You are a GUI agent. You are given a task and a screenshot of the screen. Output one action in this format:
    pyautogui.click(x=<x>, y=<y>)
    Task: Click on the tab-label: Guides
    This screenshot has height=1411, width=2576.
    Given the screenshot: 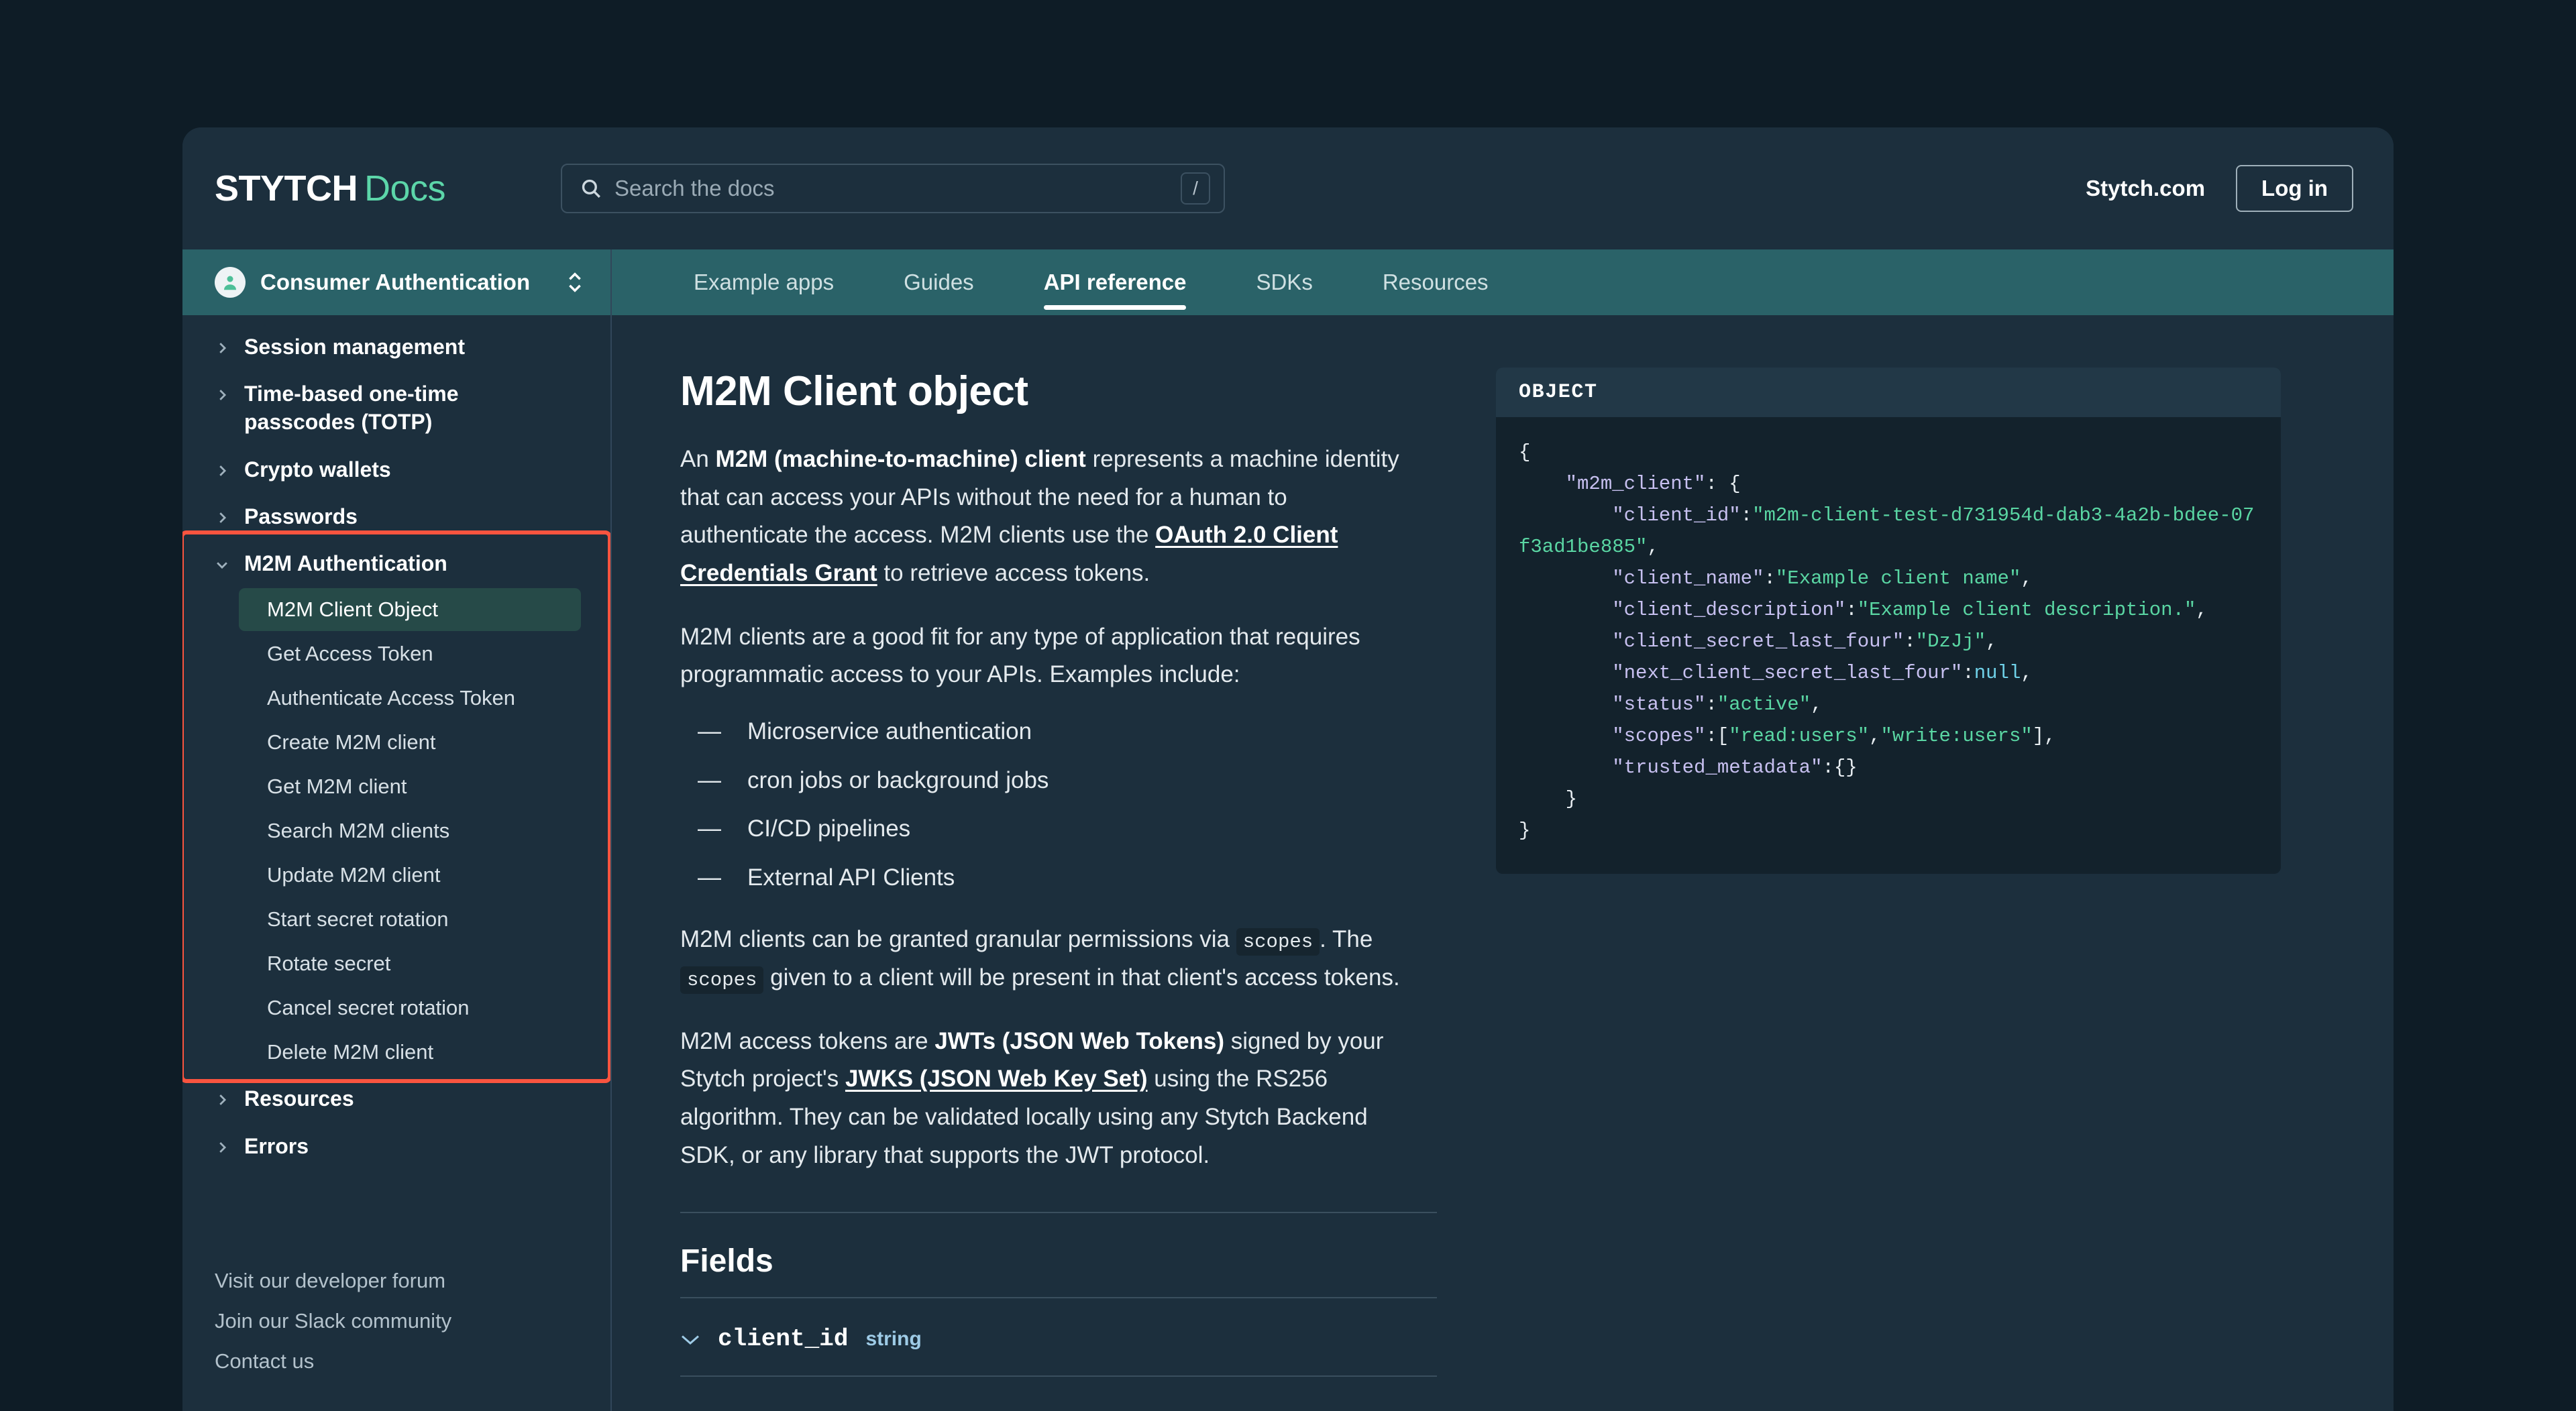 What is the action you would take?
    pyautogui.click(x=939, y=282)
    